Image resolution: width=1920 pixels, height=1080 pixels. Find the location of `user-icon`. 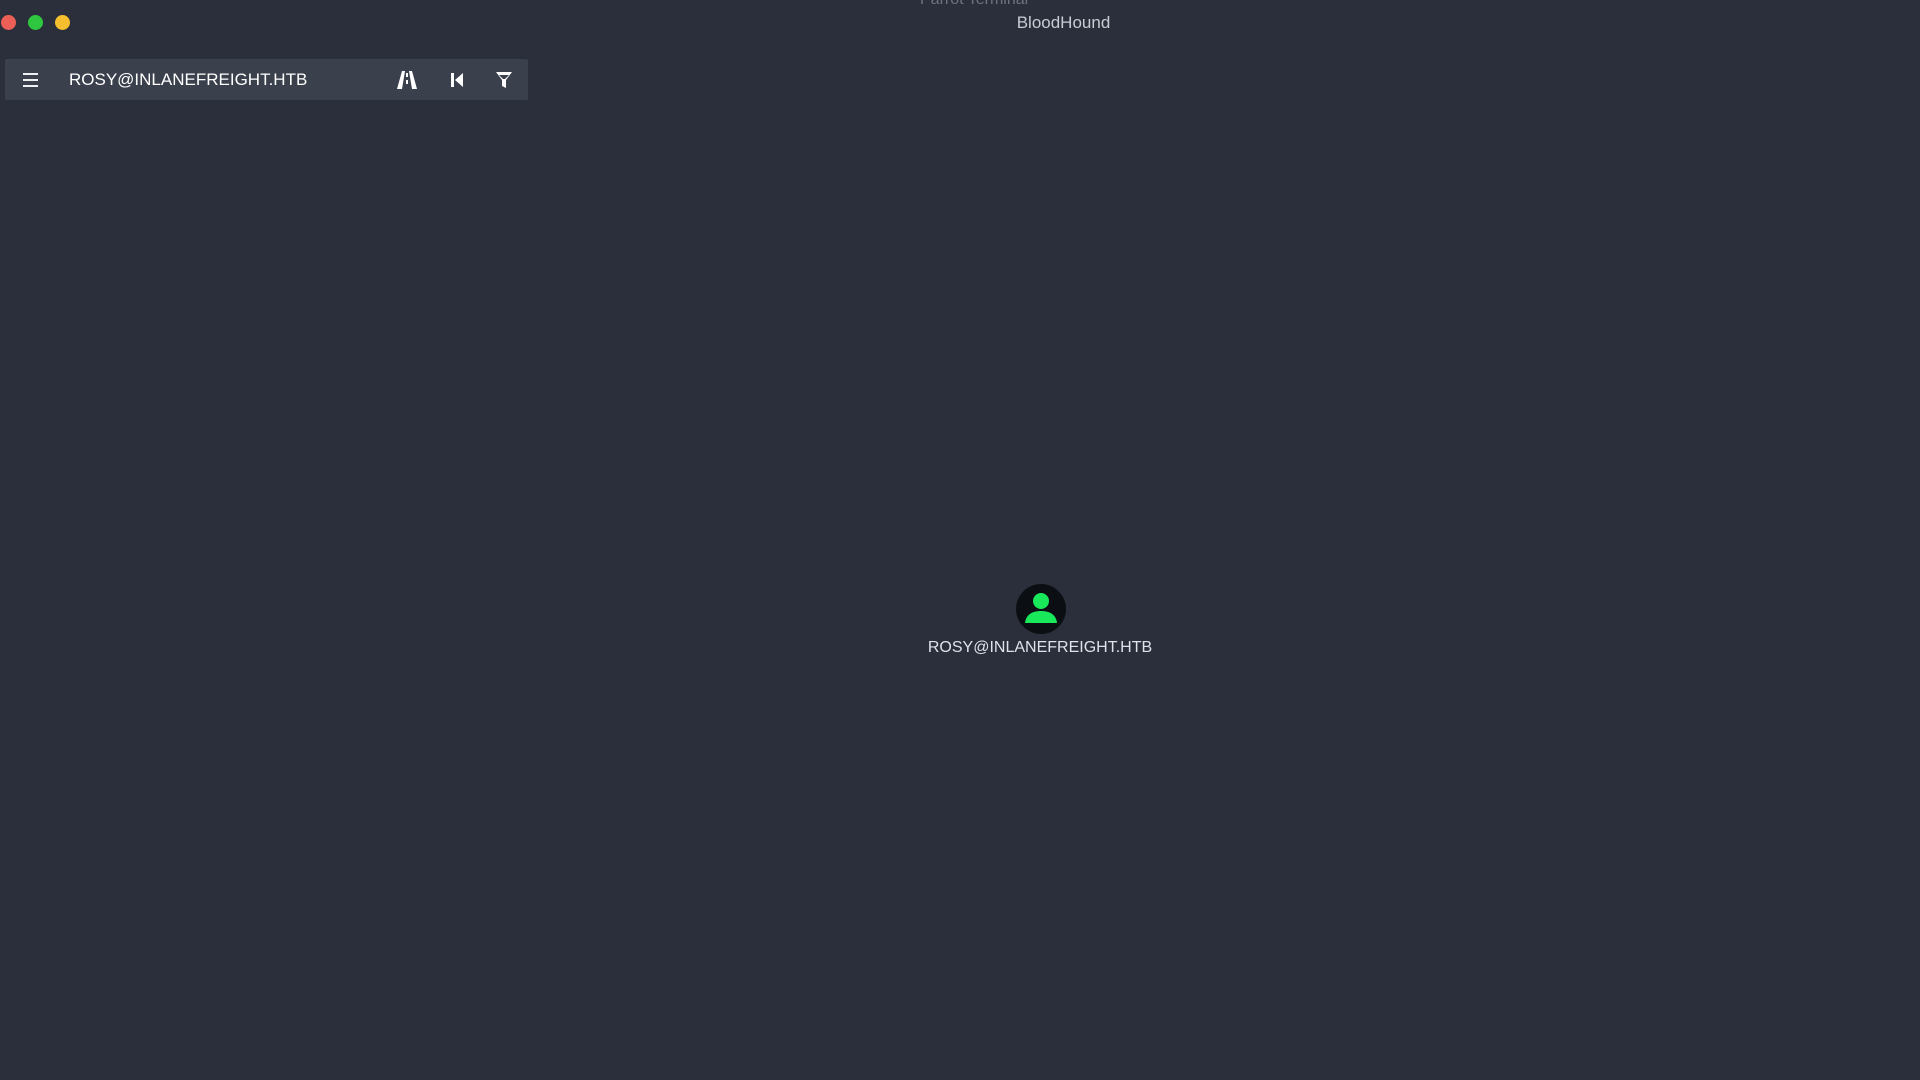

user-icon is located at coordinates (1041, 608).